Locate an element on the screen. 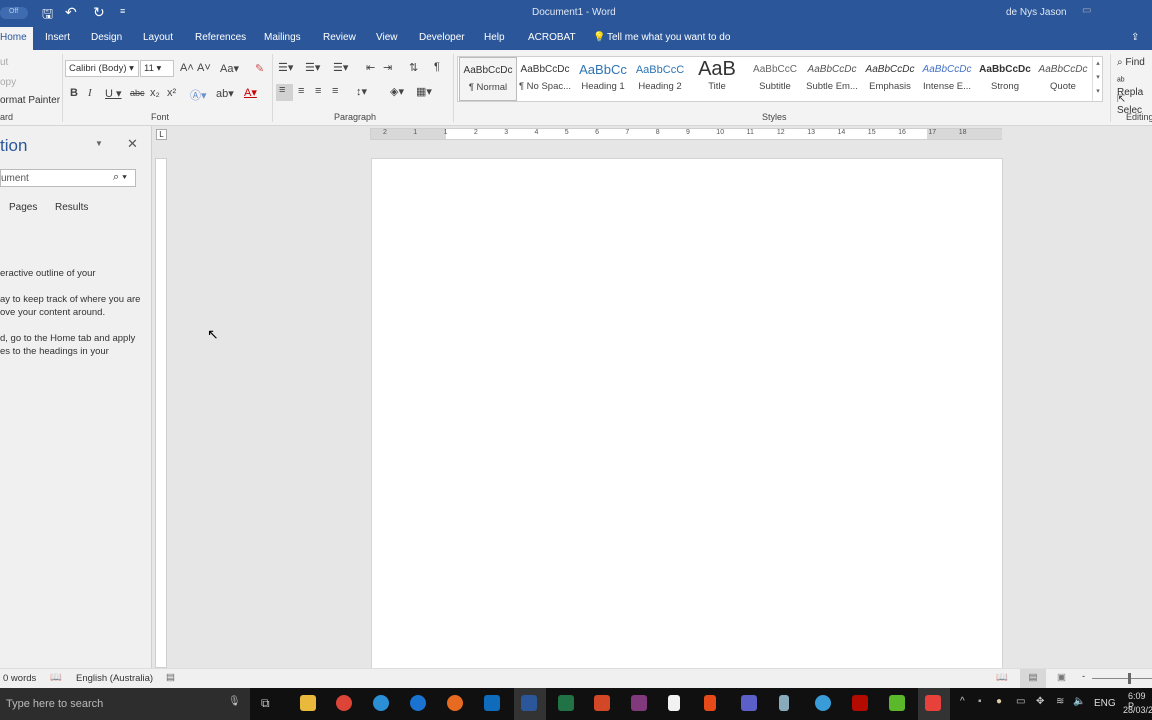  style-heading-2: AaBbCcC Heading 2 is located at coordinates (660, 79).